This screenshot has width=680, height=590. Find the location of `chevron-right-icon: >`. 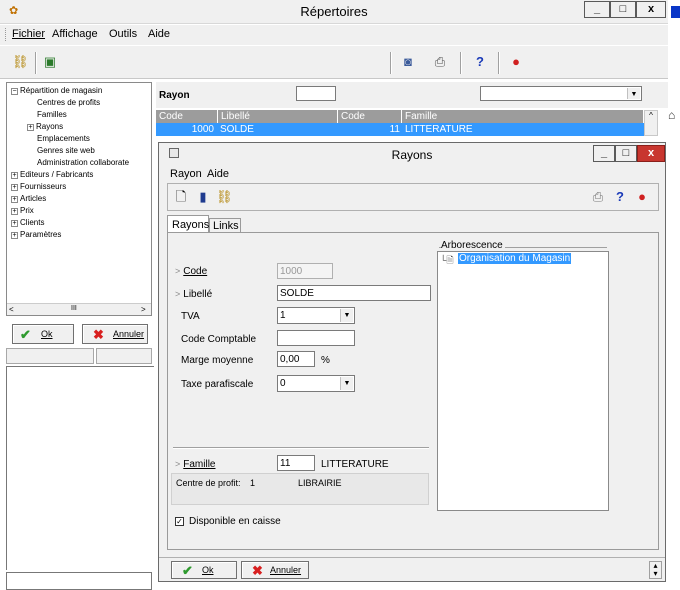

chevron-right-icon: > is located at coordinates (178, 294).